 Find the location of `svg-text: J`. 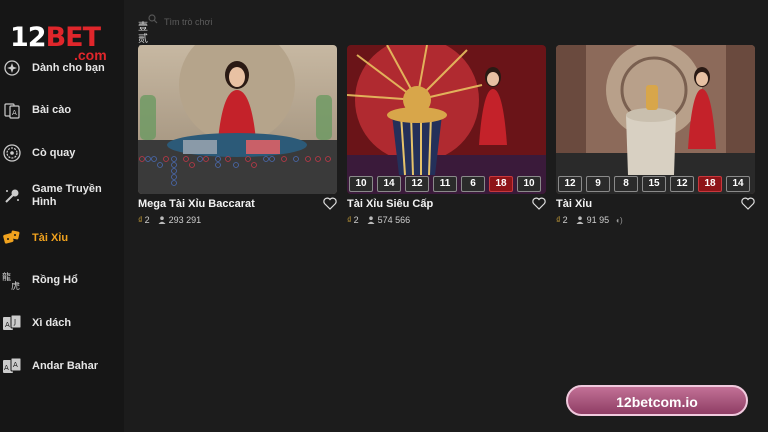

svg-text: J is located at coordinates (14, 322).